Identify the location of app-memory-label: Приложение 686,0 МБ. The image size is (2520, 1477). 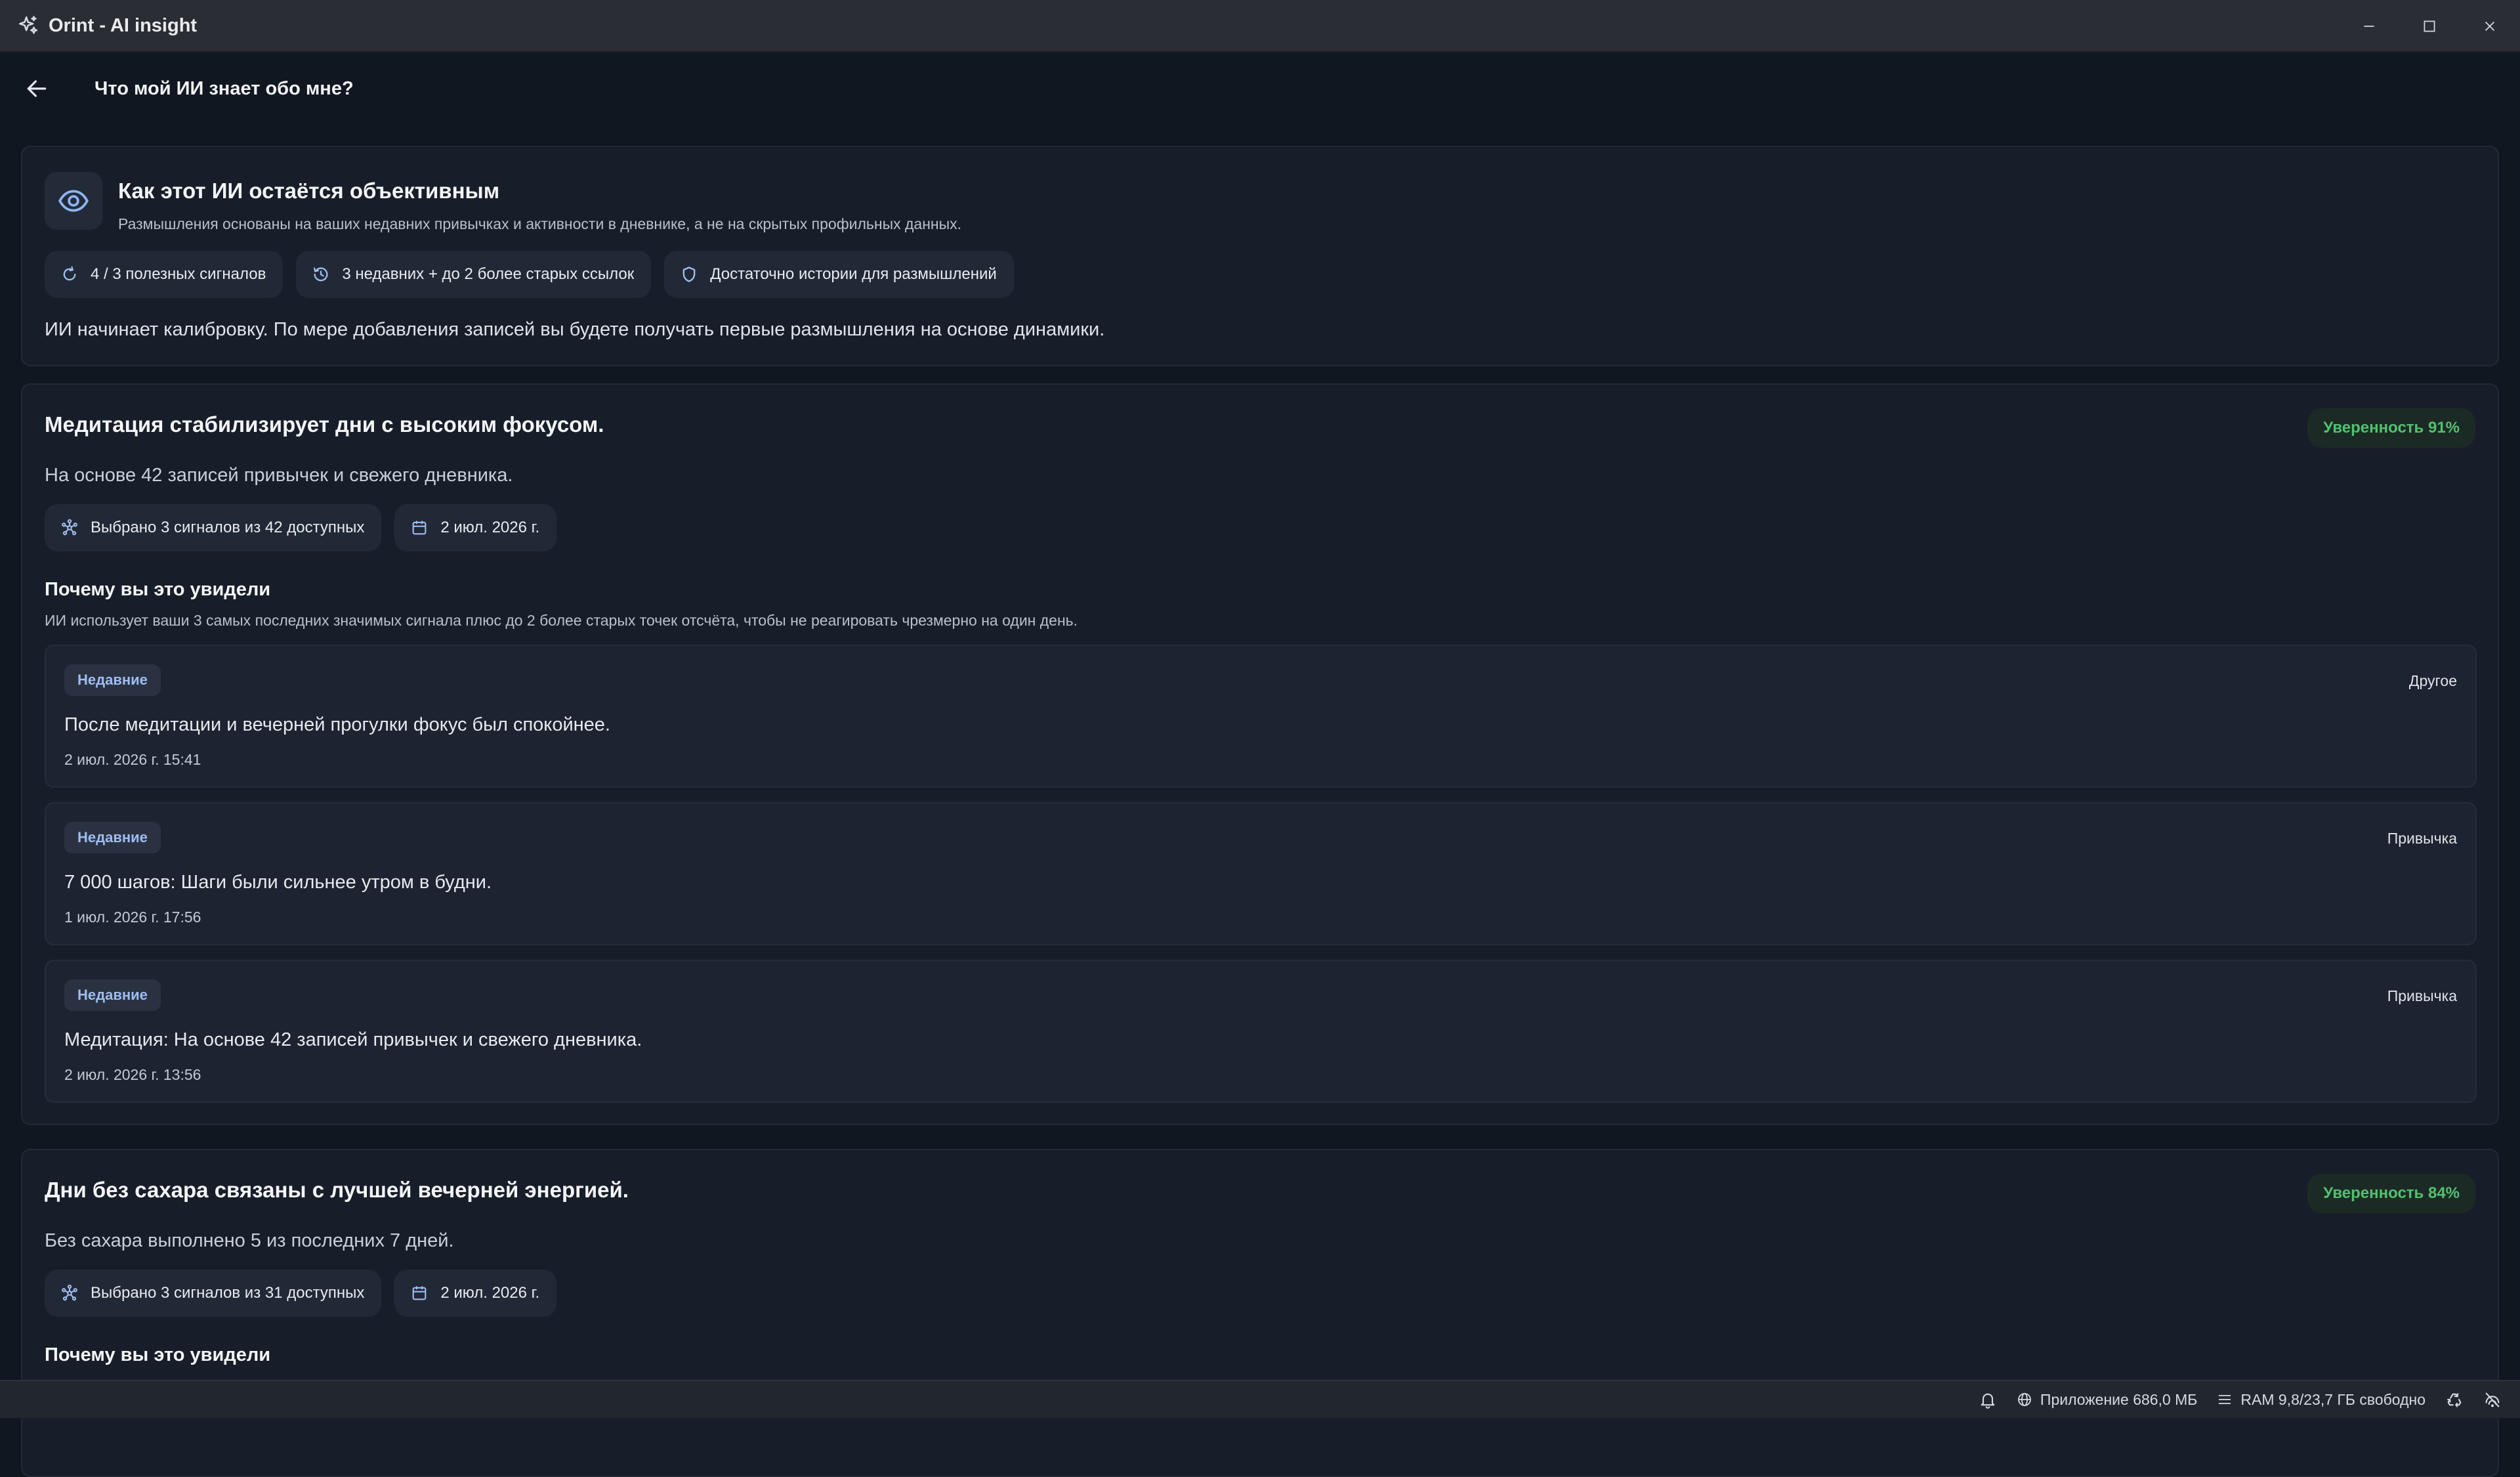
(2119, 1399).